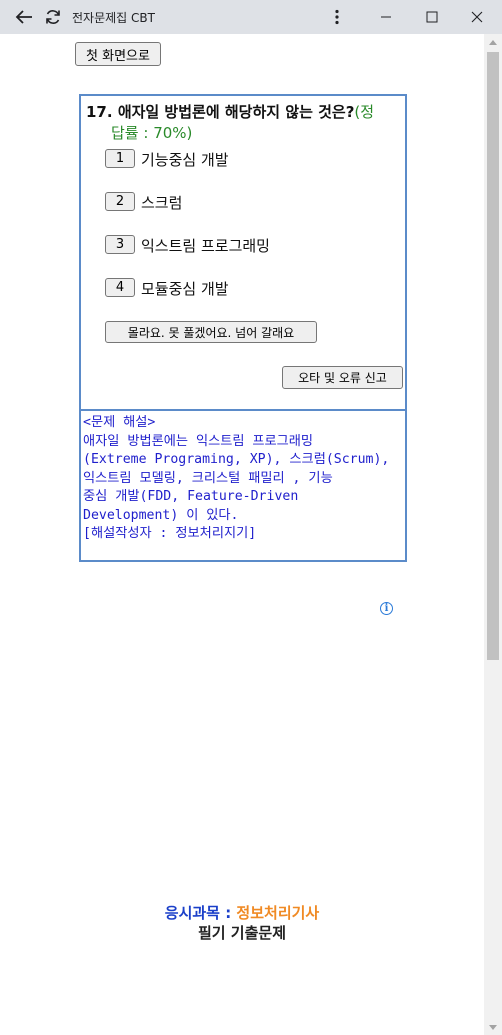 The image size is (502, 1035). What do you see at coordinates (161, 515) in the screenshot?
I see `explanation-line: Development) 이 있다.` at bounding box center [161, 515].